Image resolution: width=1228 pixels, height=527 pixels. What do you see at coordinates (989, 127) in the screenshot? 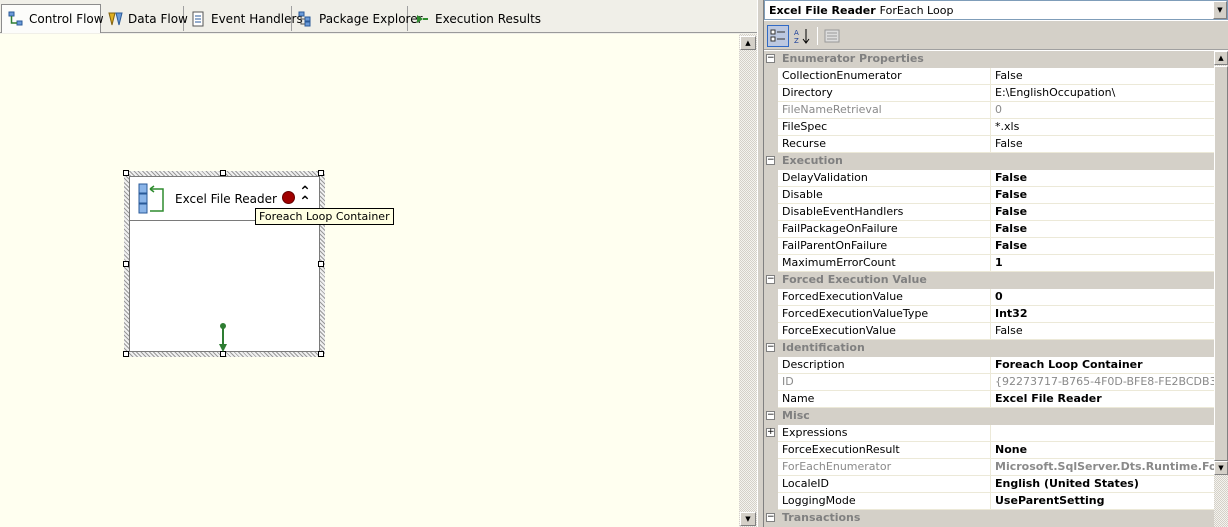
I see `property-row: FileSpec *.xls` at bounding box center [989, 127].